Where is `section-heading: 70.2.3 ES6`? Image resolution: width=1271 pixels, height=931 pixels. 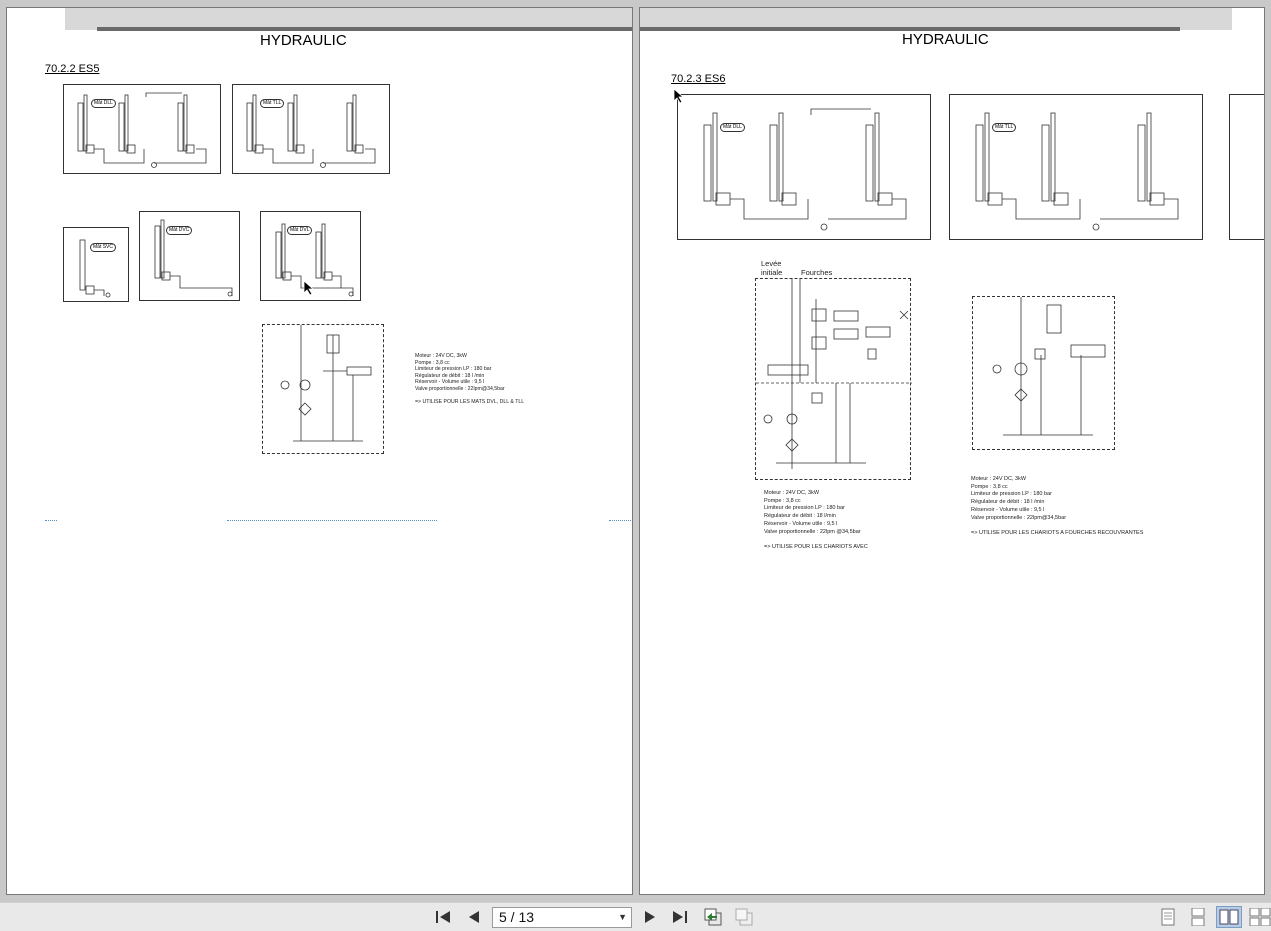 section-heading: 70.2.3 ES6 is located at coordinates (698, 79).